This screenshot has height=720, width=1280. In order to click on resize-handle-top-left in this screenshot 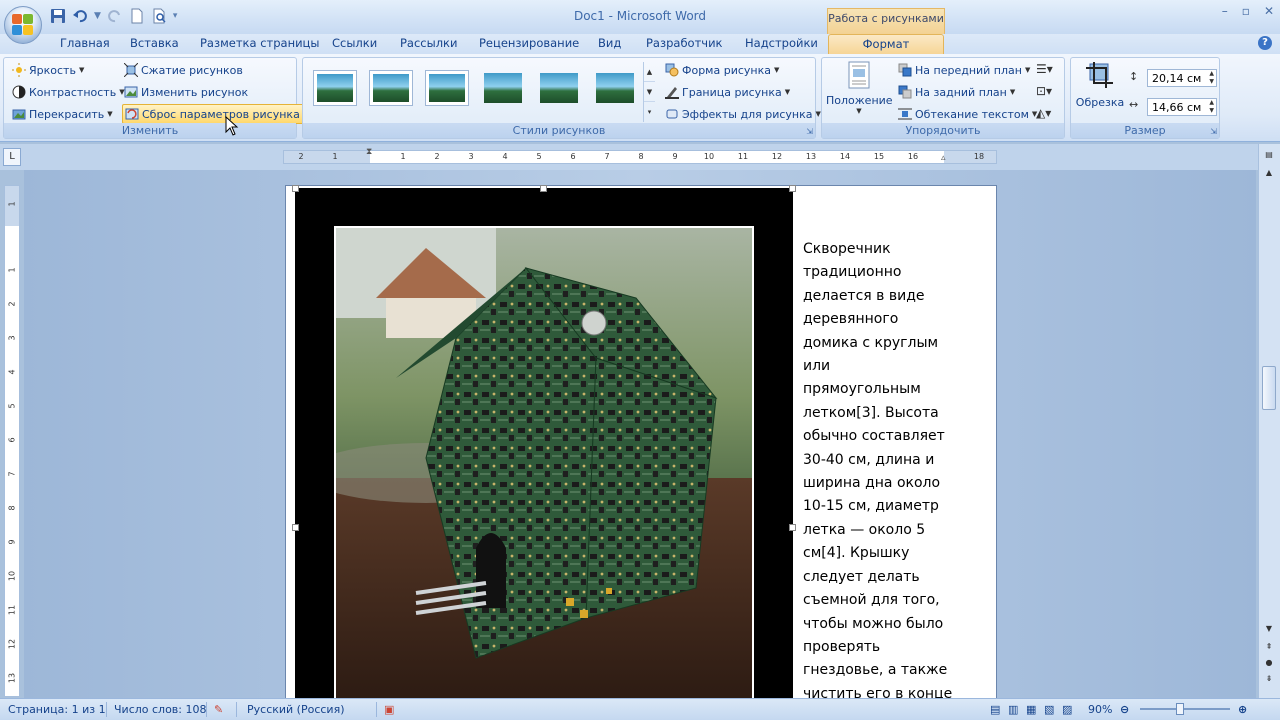, I will do `click(295, 188)`.